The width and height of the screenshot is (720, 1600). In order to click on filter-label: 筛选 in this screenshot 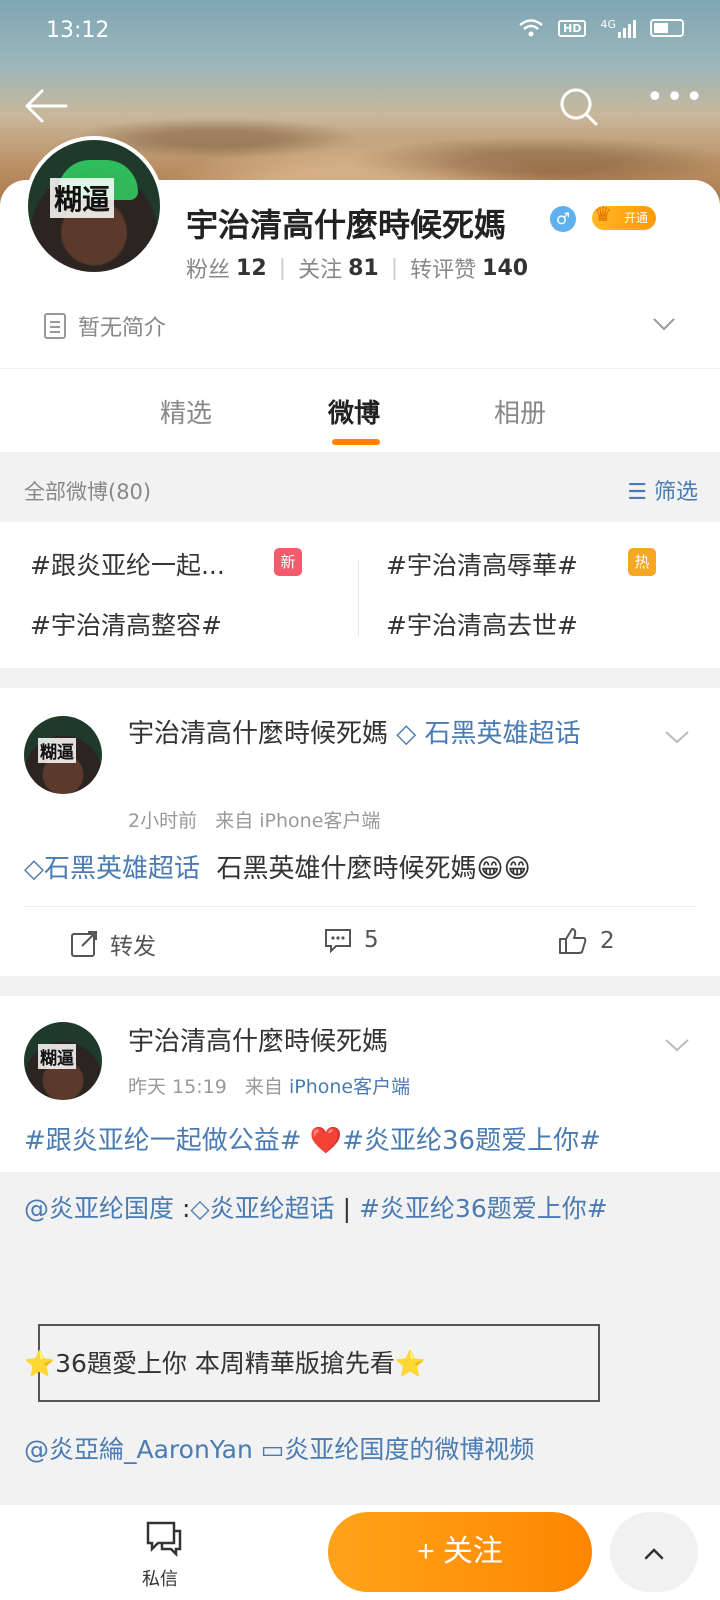, I will do `click(675, 492)`.